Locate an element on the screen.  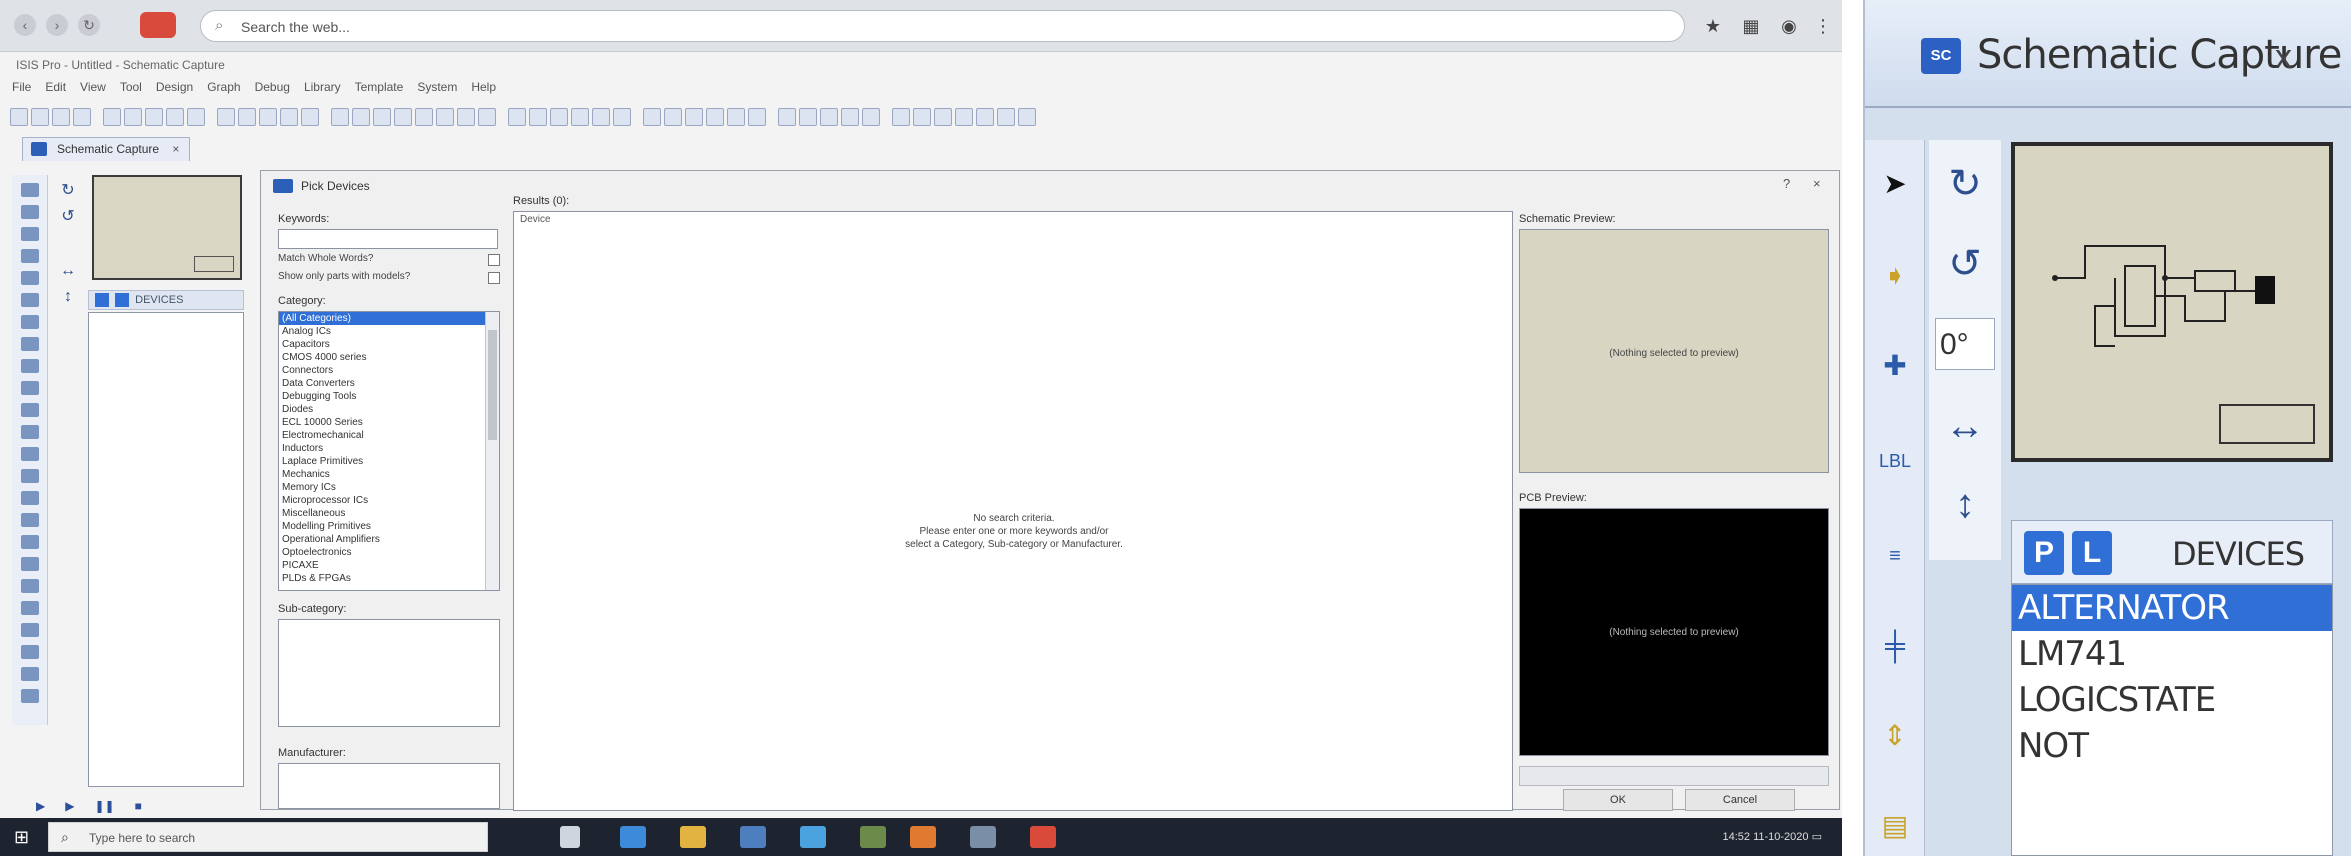
device-item-alternator: ALTERNATOR is located at coordinates (2172, 608).